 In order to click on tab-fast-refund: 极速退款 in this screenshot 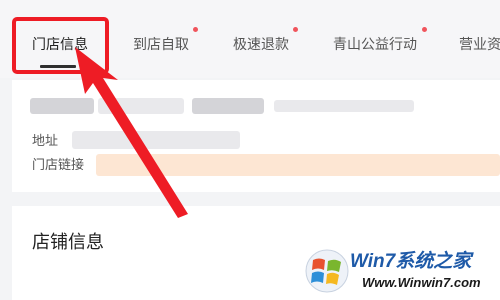, I will do `click(261, 44)`.